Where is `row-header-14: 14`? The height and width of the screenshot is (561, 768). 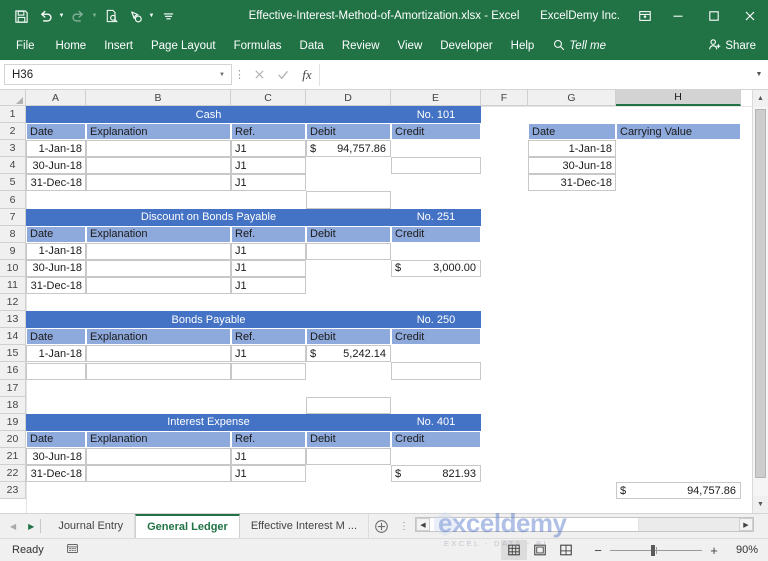 row-header-14: 14 is located at coordinates (13, 337).